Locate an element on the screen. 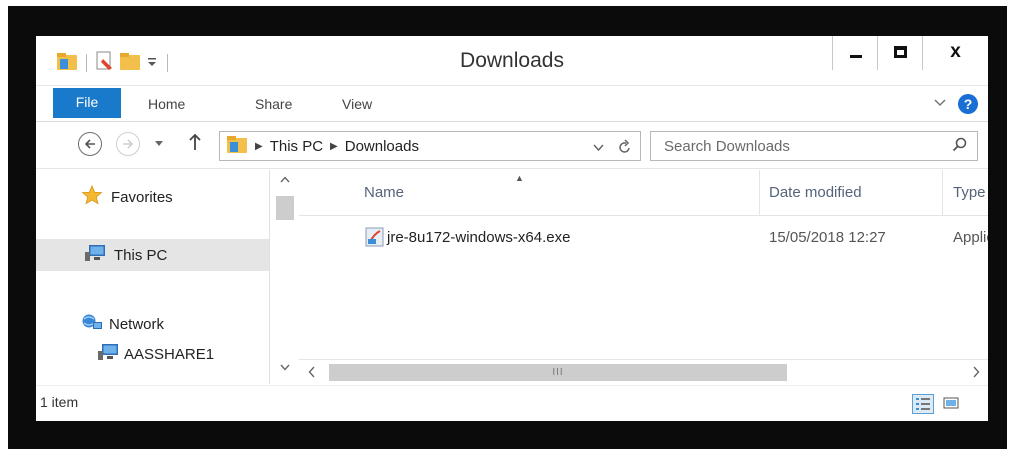 The width and height of the screenshot is (1014, 457). column-header-date-modified: Date modified is located at coordinates (815, 192).